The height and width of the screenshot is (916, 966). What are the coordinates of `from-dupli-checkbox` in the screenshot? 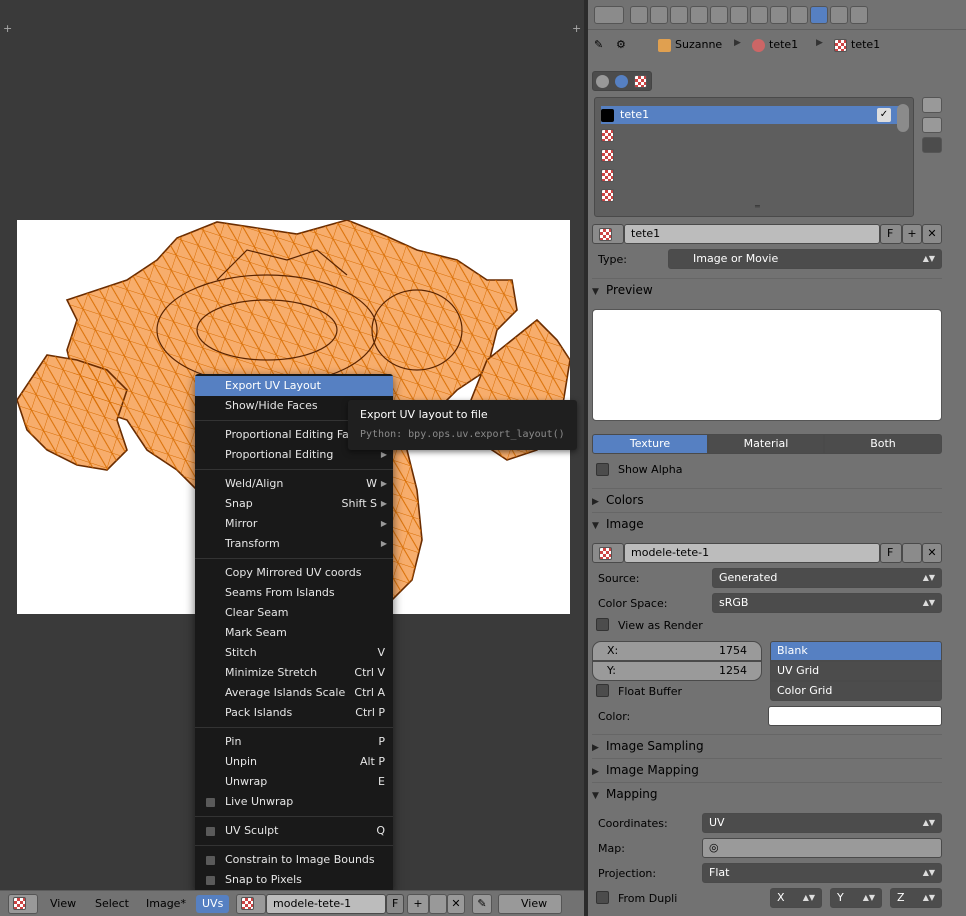 It's located at (602, 897).